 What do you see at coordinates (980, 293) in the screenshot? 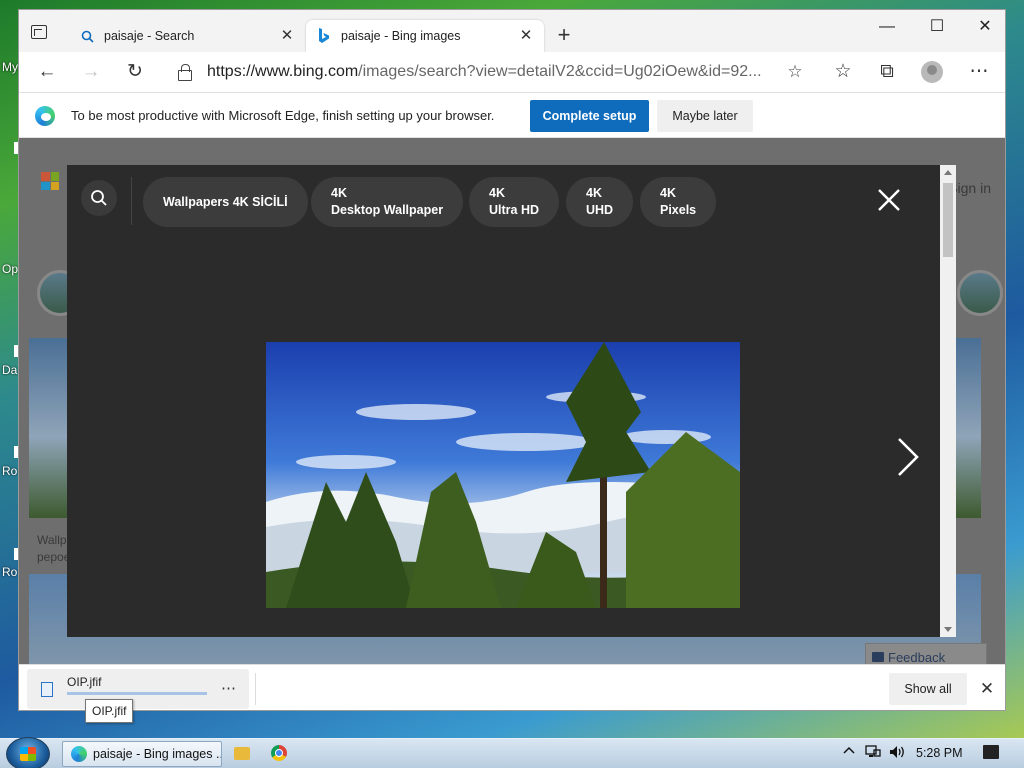
I see `related-search-thumbnail` at bounding box center [980, 293].